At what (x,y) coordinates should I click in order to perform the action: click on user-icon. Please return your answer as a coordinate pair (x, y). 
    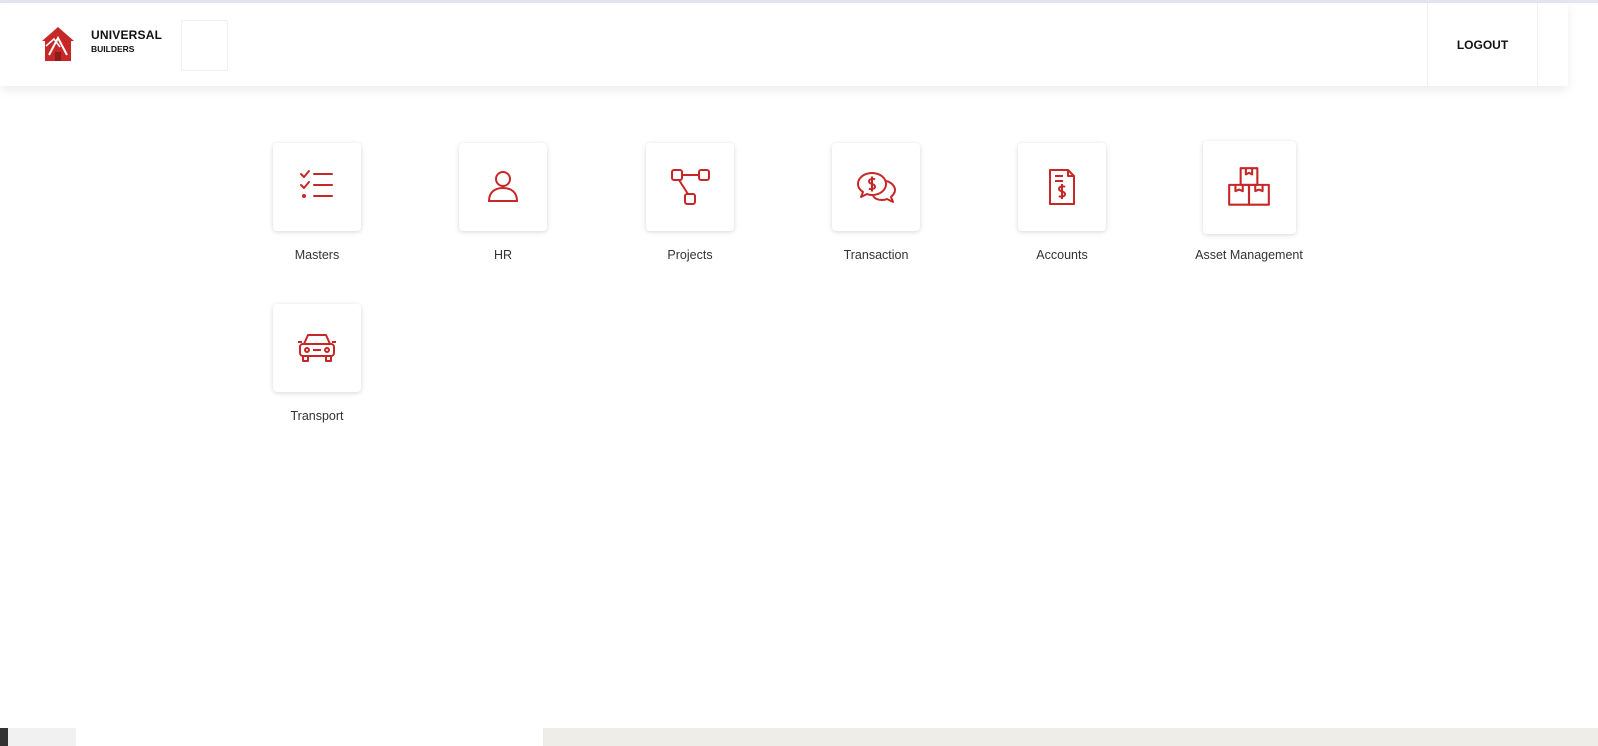
    Looking at the image, I should click on (503, 186).